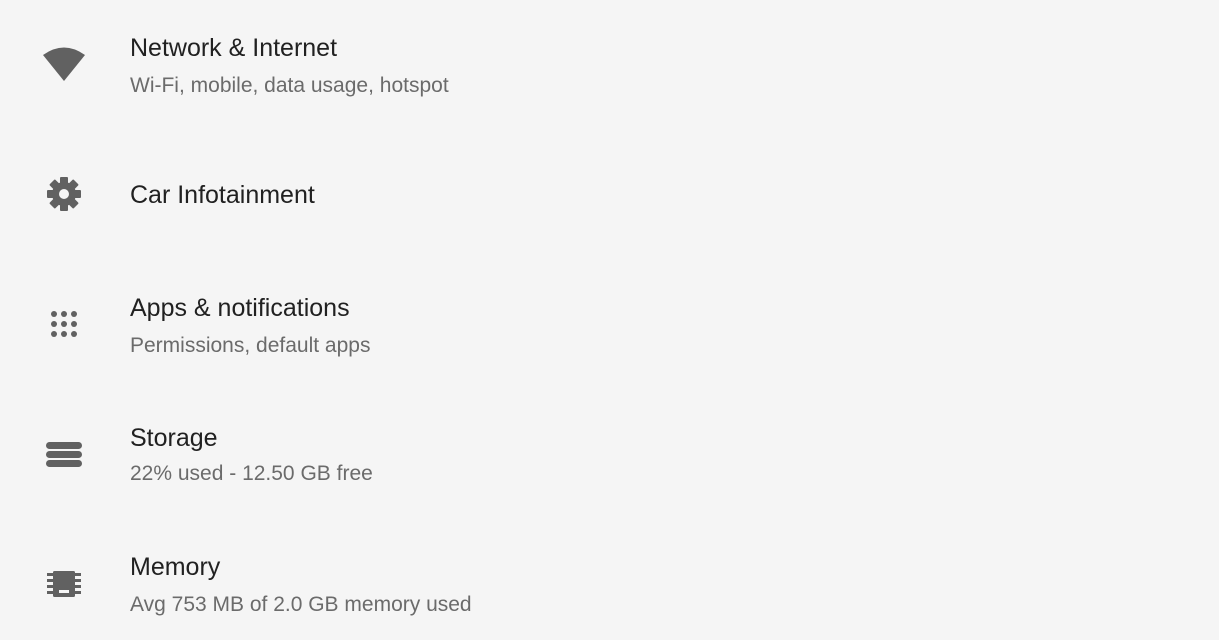 The height and width of the screenshot is (640, 1219). I want to click on gear-icon, so click(64, 194).